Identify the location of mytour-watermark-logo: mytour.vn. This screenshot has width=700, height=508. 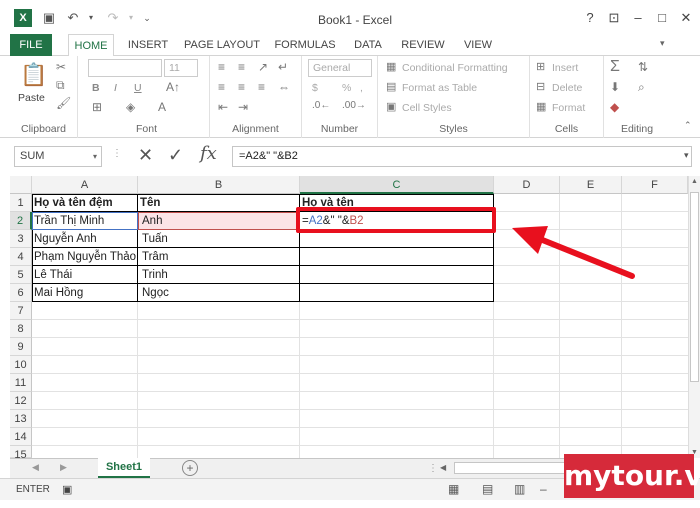
(632, 476).